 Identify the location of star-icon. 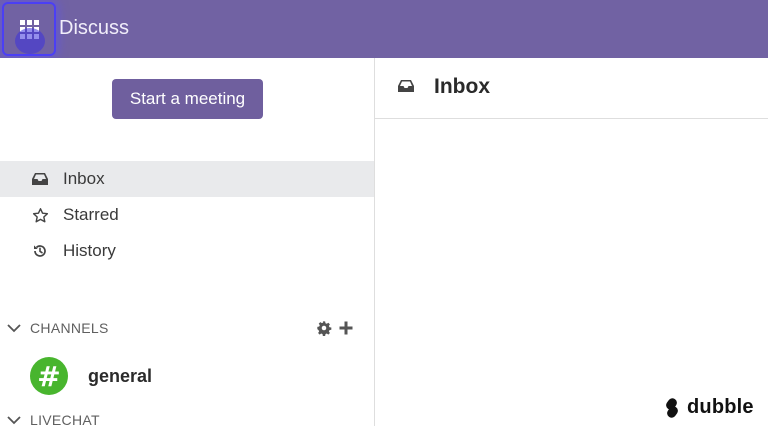
(40, 215).